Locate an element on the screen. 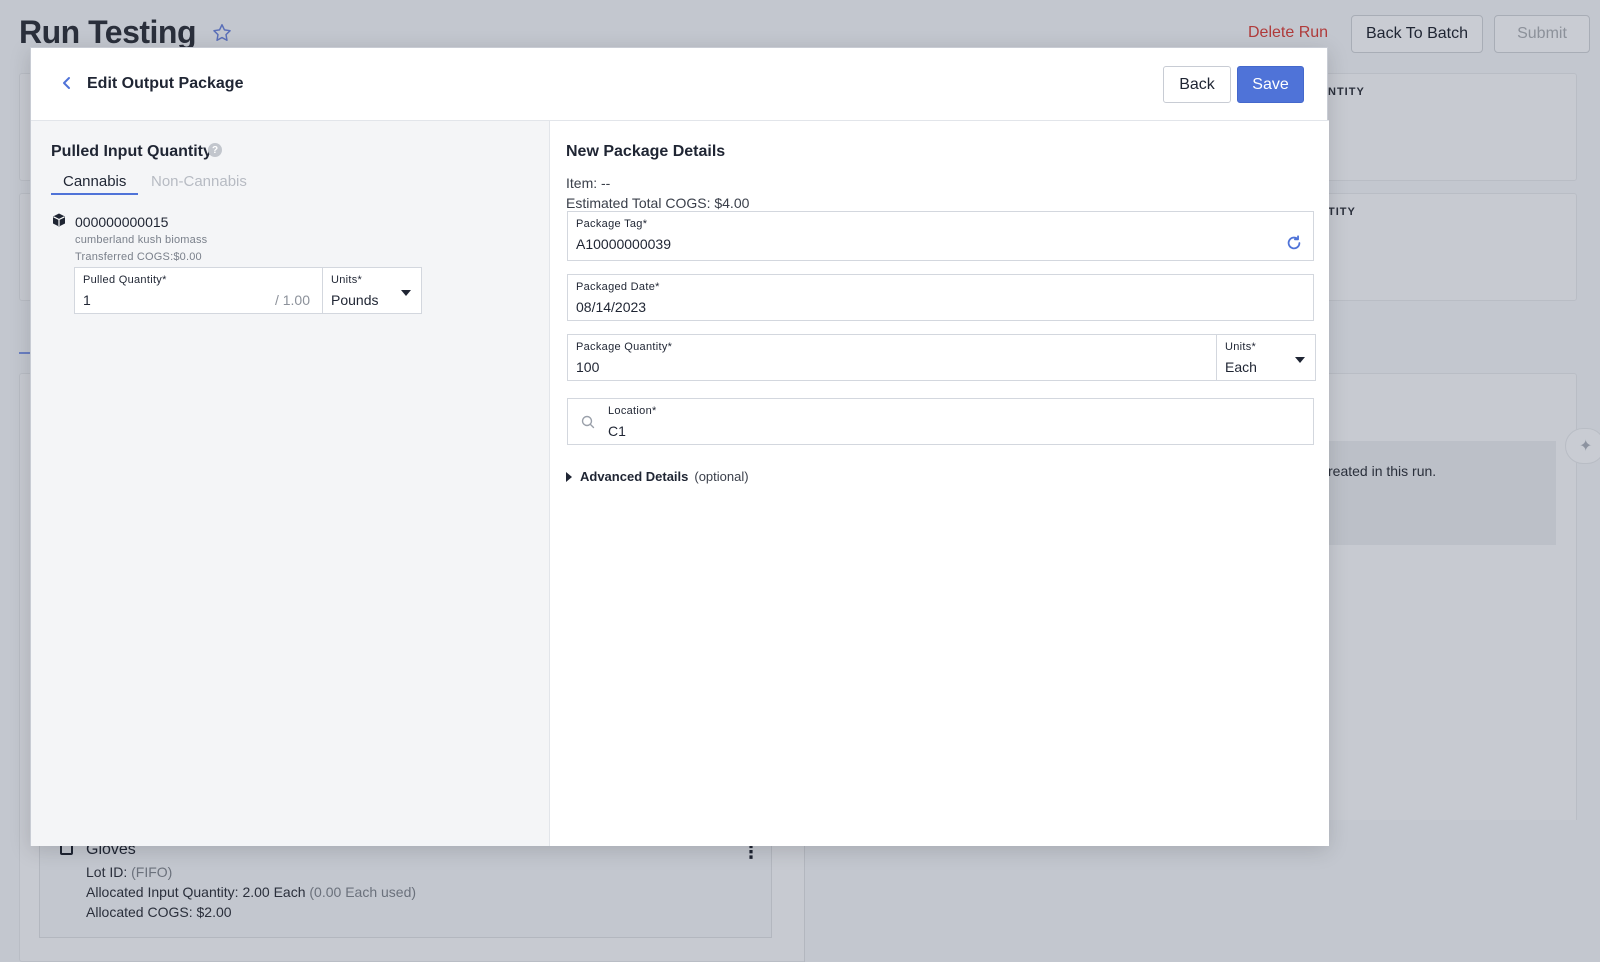 The width and height of the screenshot is (1600, 962). package-units-label: Units* is located at coordinates (1241, 347).